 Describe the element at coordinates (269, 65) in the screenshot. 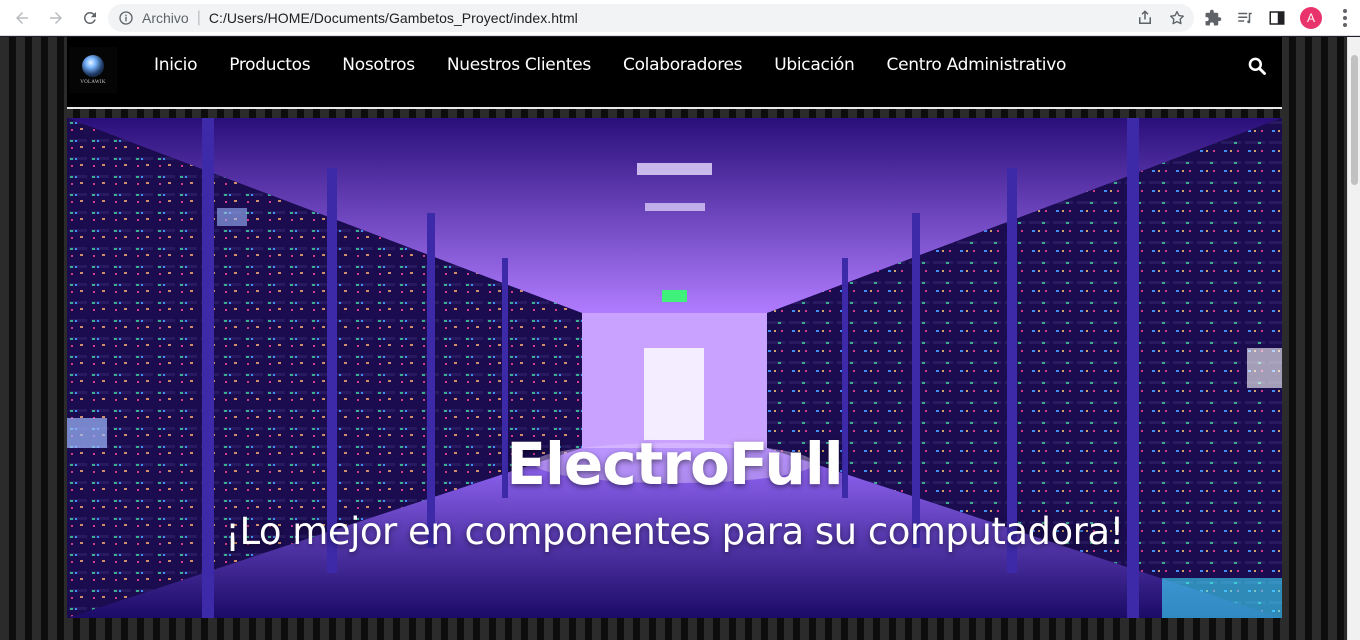

I see `nav-productos: Productos` at that location.